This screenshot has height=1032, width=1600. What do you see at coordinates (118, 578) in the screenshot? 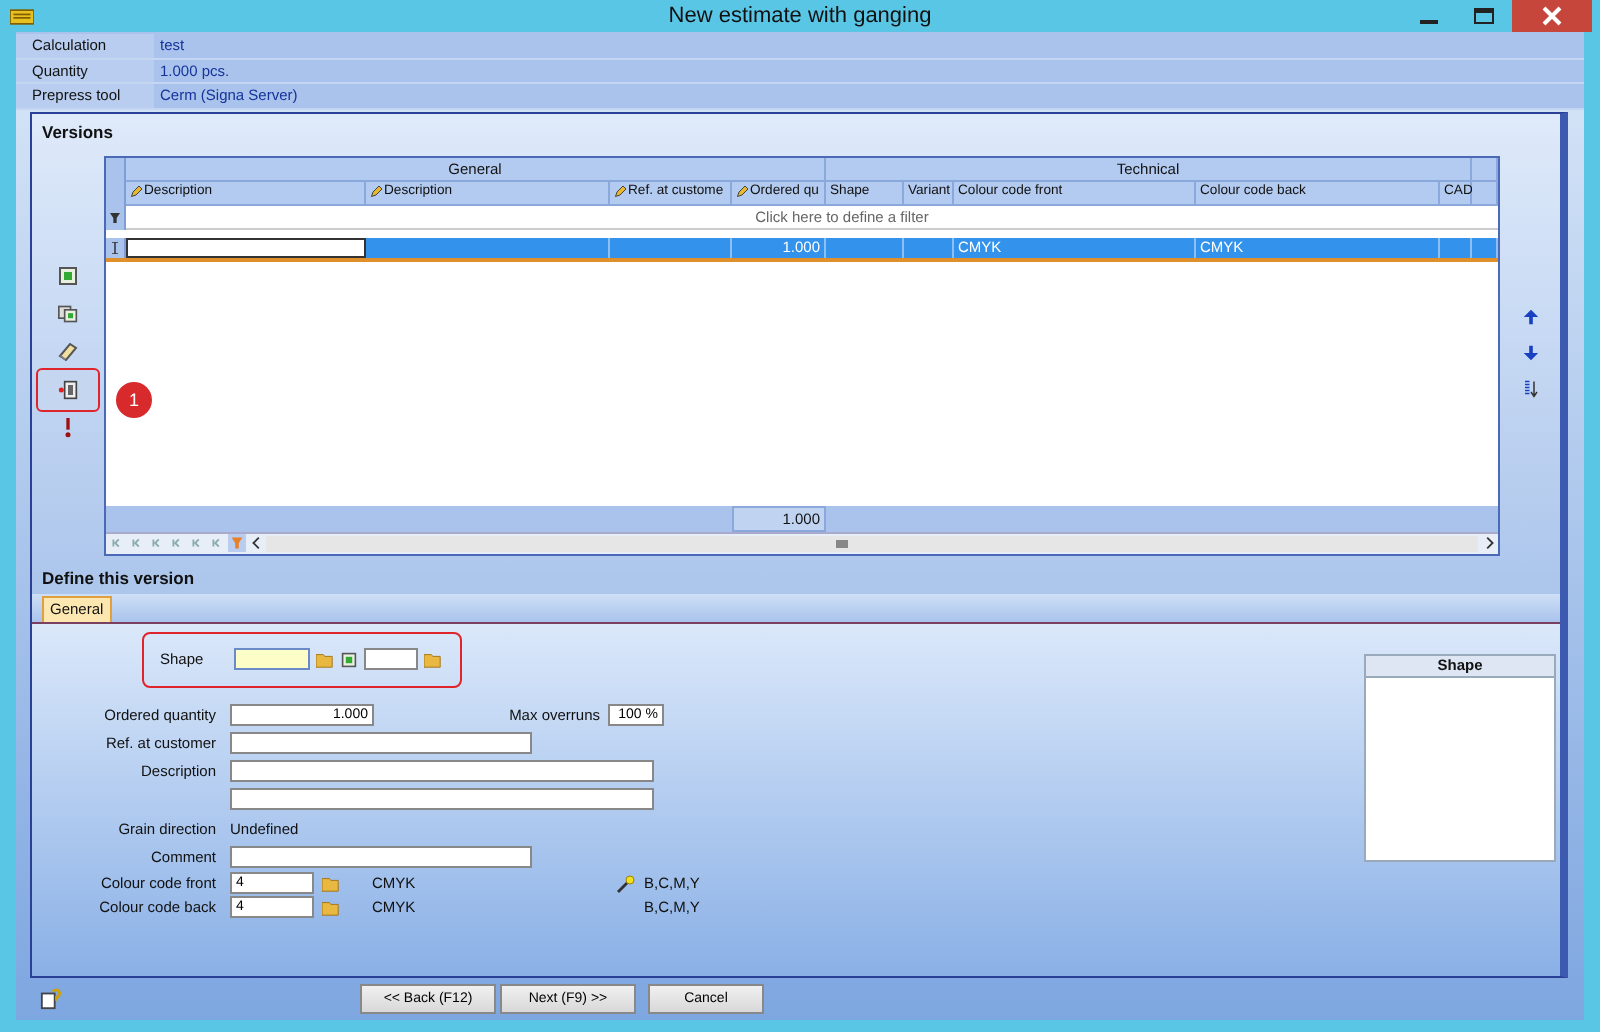
I see `section-title: Define this version` at bounding box center [118, 578].